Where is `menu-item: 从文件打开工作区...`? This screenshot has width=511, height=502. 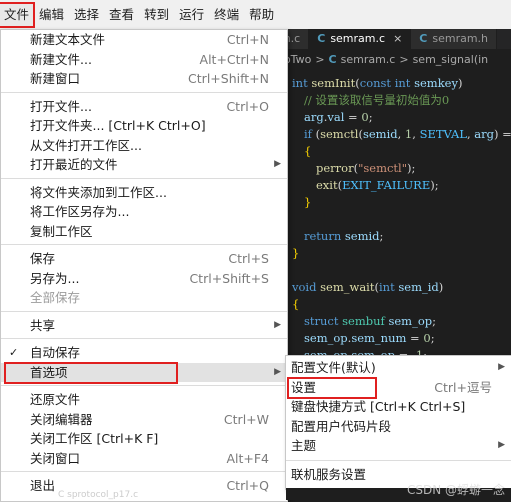 menu-item: 从文件打开工作区... is located at coordinates (144, 145).